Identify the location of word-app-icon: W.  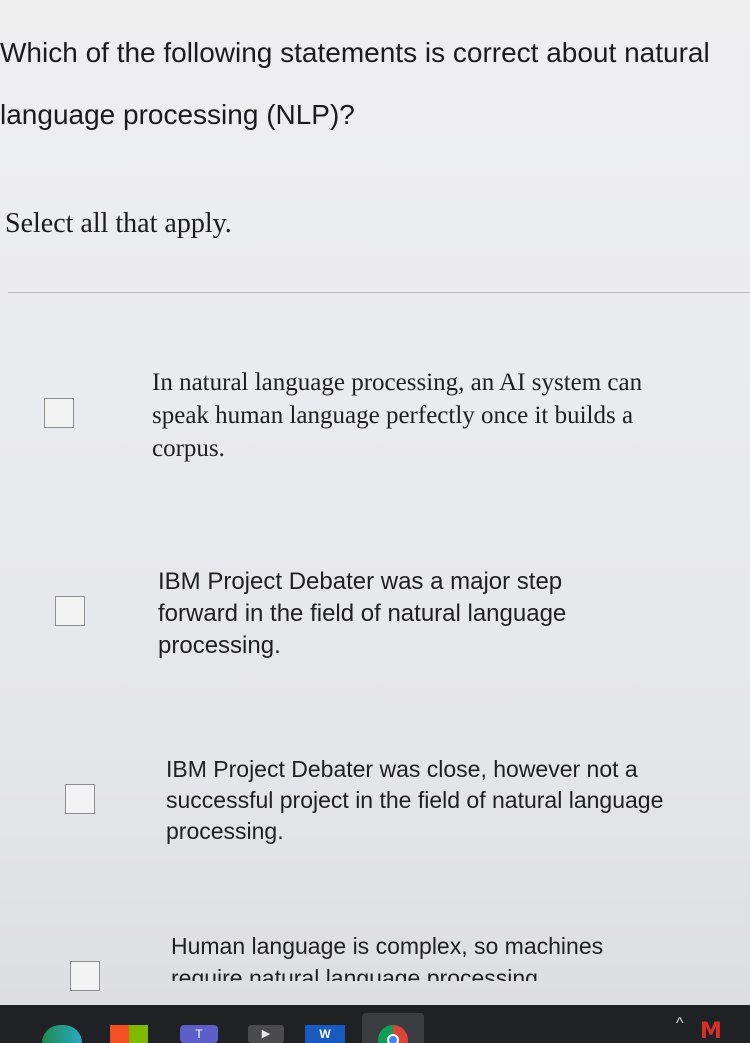
(325, 1034).